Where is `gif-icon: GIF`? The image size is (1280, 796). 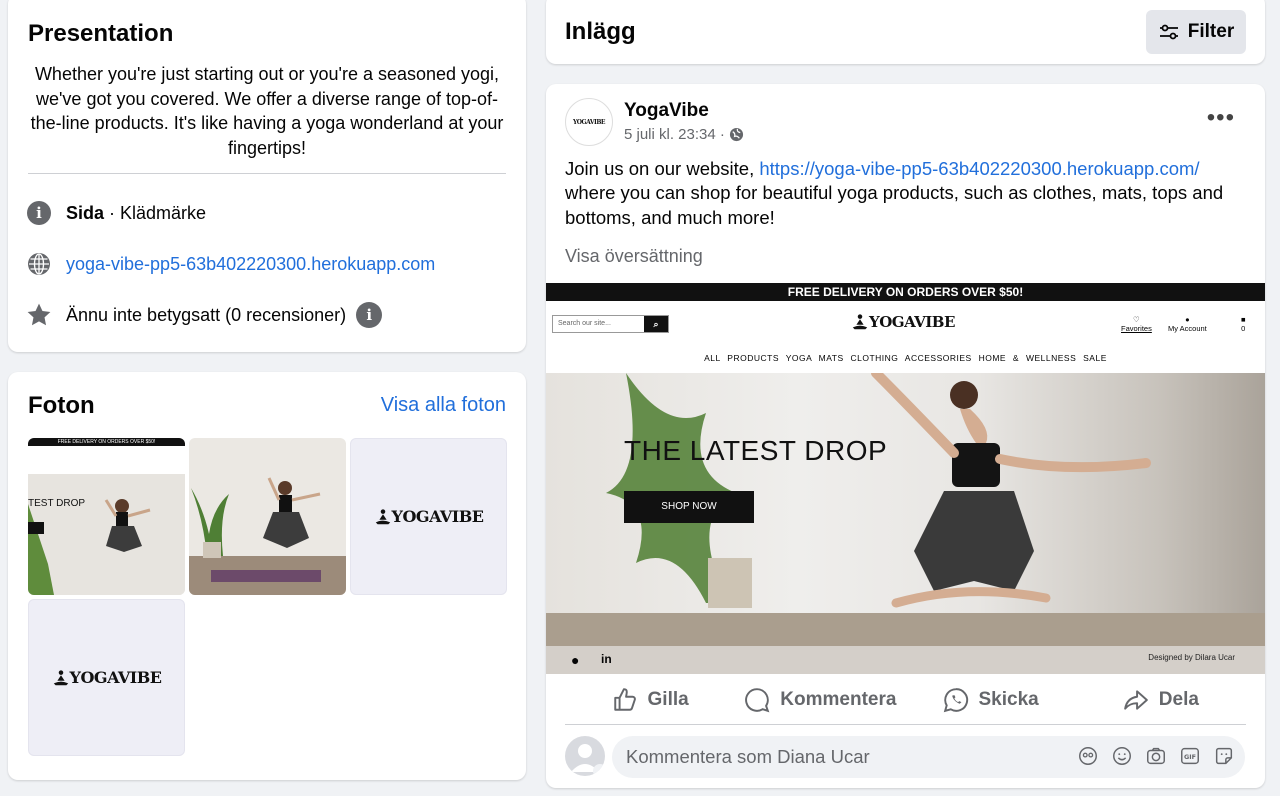 gif-icon: GIF is located at coordinates (1190, 756).